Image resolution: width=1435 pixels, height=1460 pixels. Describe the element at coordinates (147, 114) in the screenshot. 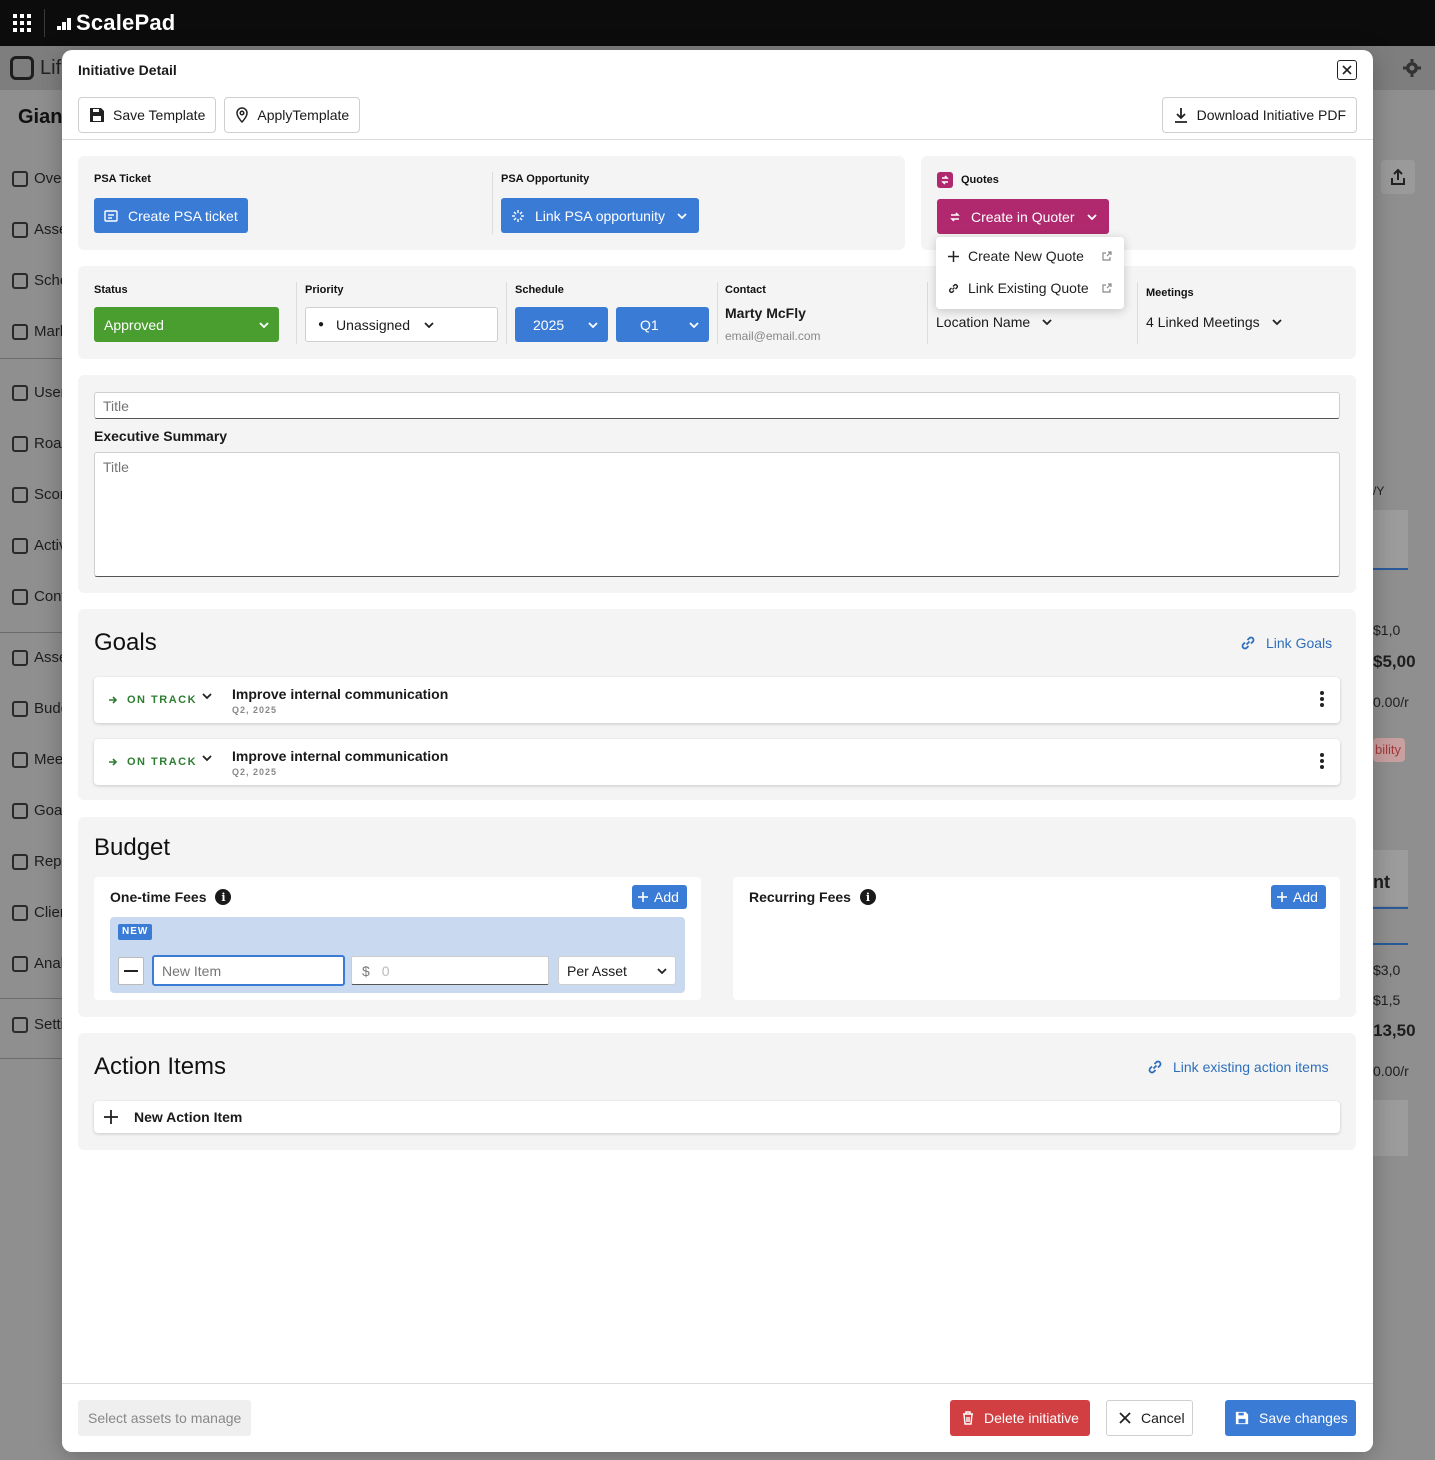

I see `save-template-button: Save Template` at that location.